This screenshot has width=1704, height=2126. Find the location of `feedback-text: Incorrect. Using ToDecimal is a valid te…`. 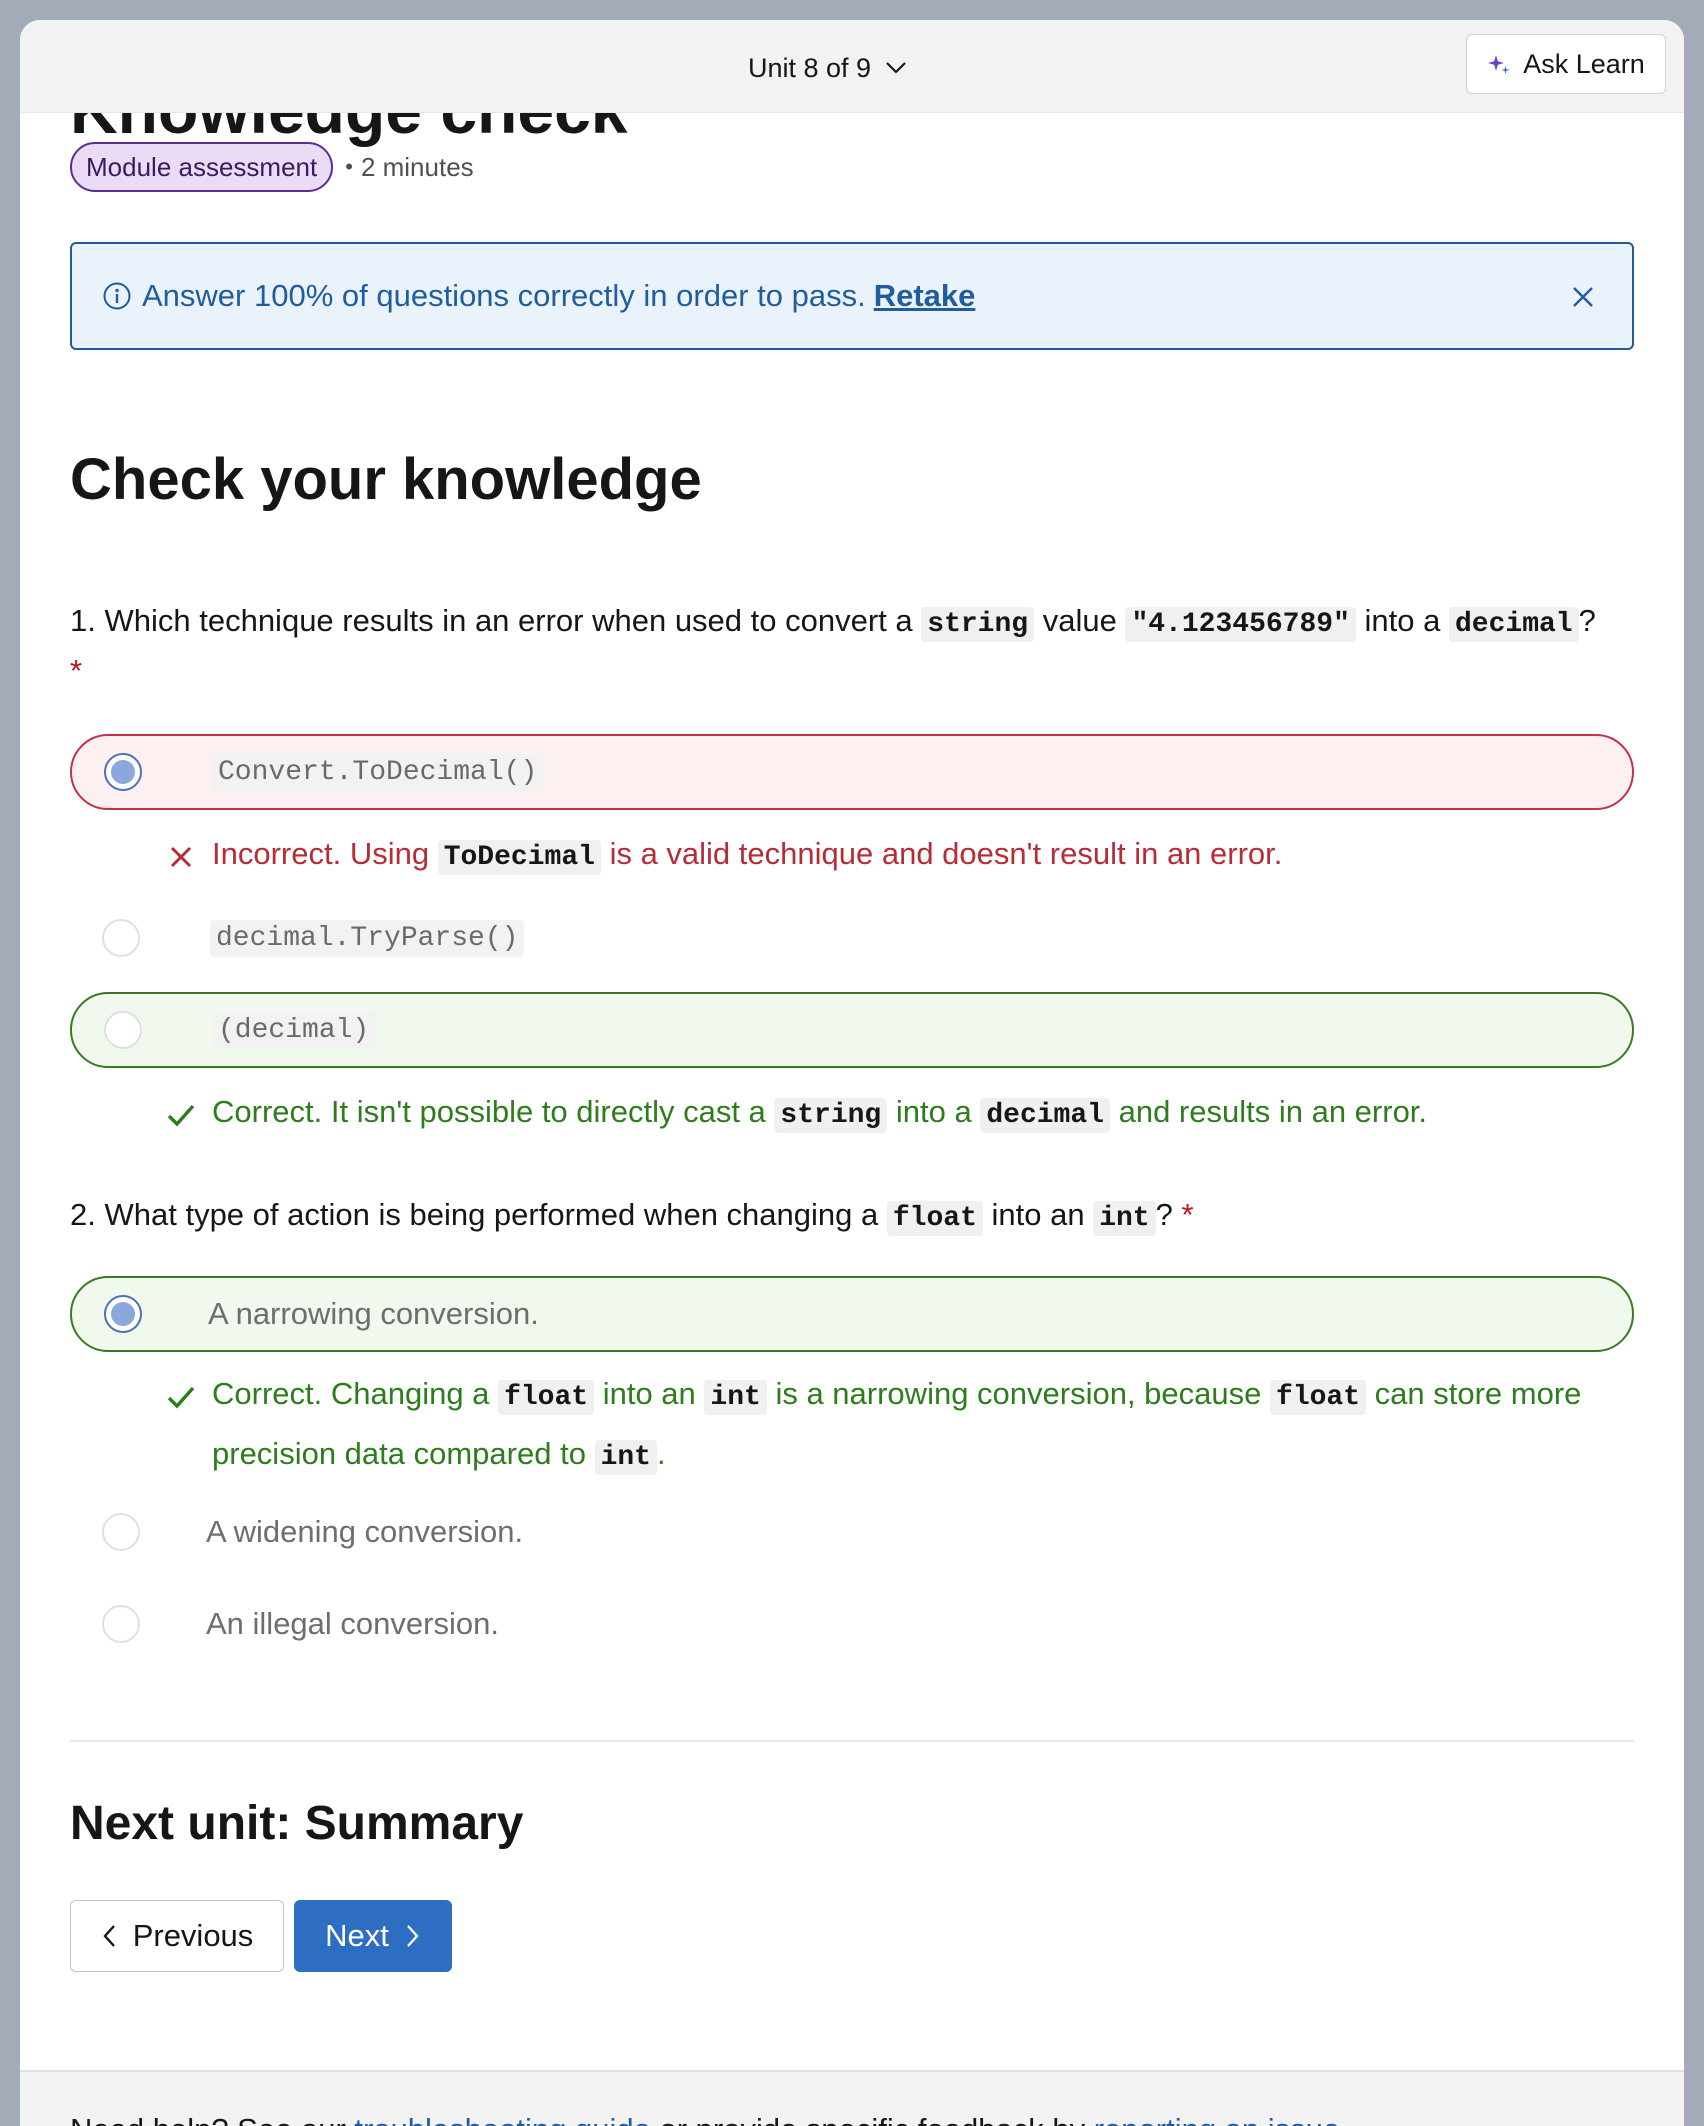

feedback-text: Incorrect. Using ToDecimal is a valid te… is located at coordinates (747, 855).